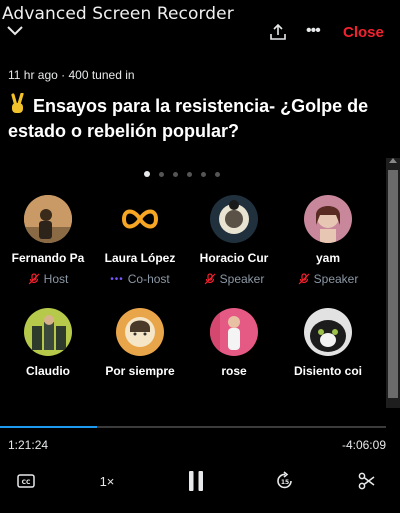 The width and height of the screenshot is (400, 513). What do you see at coordinates (193, 427) in the screenshot?
I see `progress-track` at bounding box center [193, 427].